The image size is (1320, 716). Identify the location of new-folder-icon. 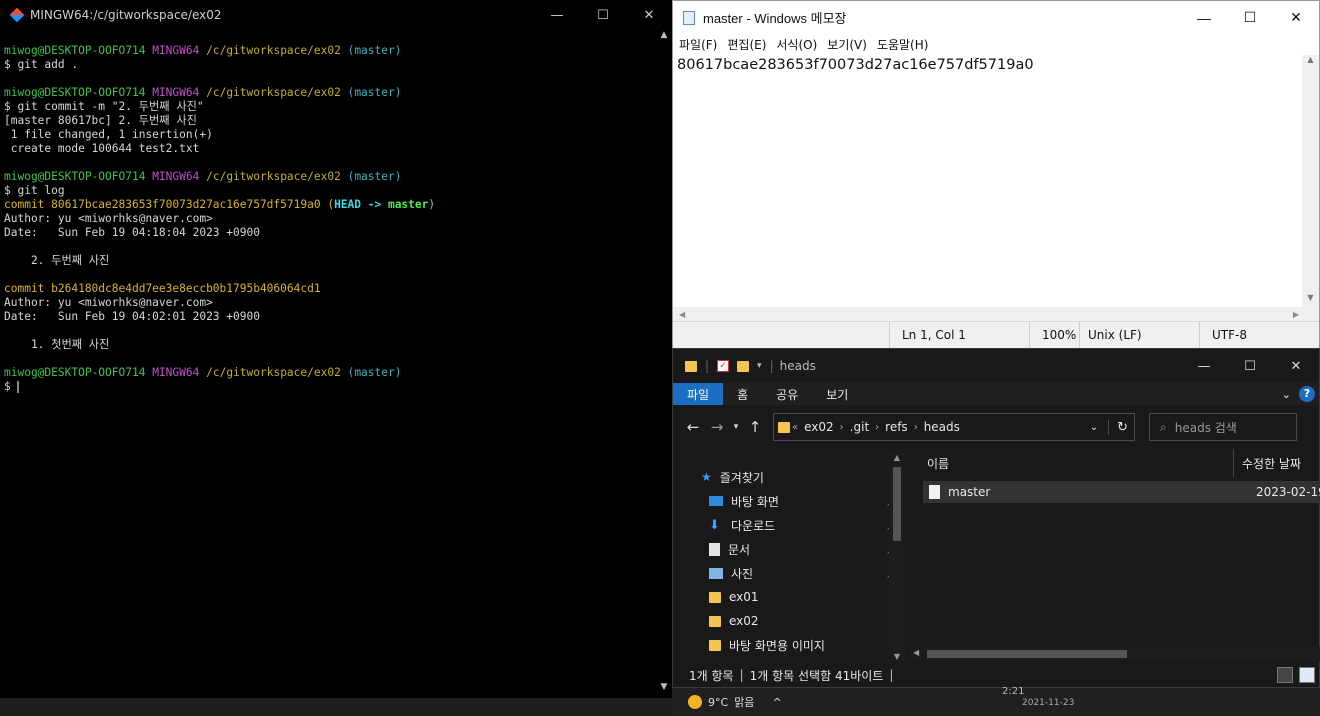
(743, 366).